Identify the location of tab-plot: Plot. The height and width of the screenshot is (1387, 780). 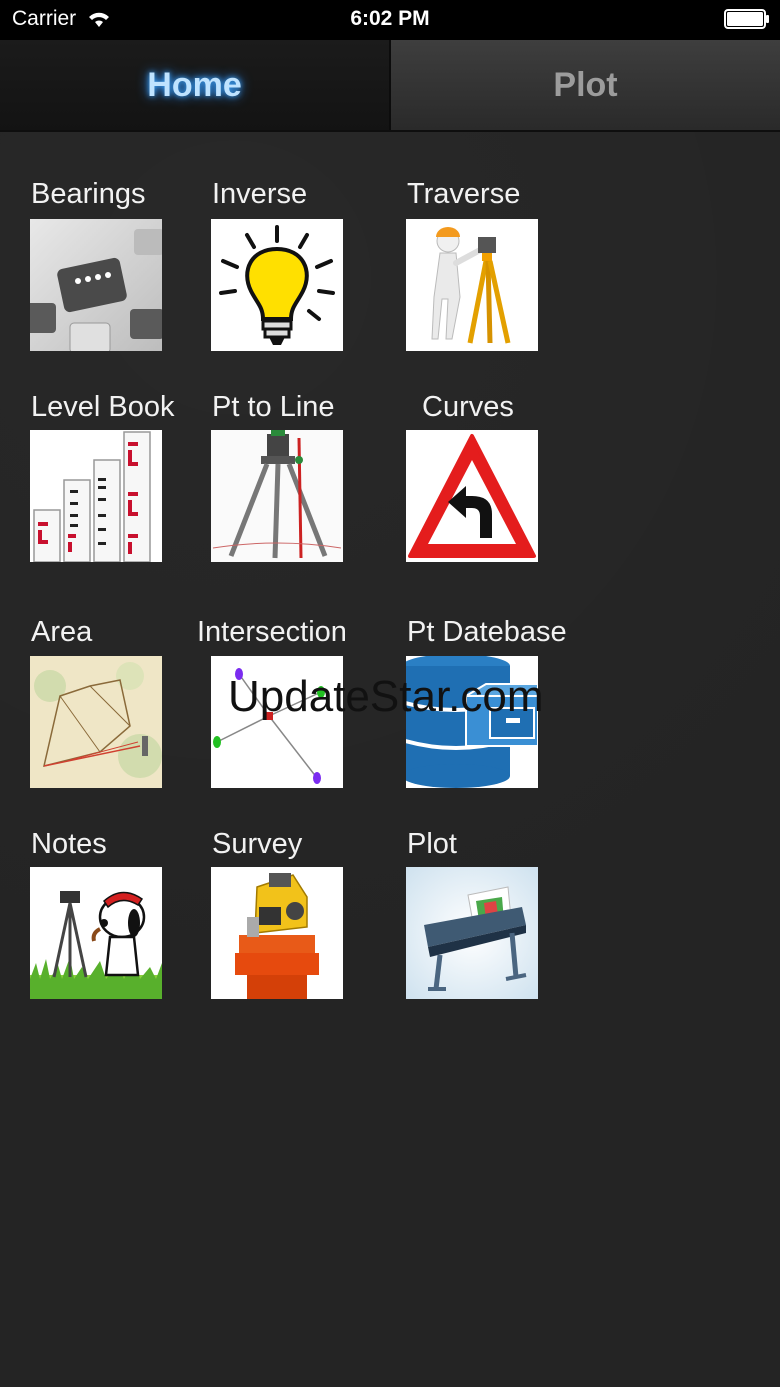
(585, 85).